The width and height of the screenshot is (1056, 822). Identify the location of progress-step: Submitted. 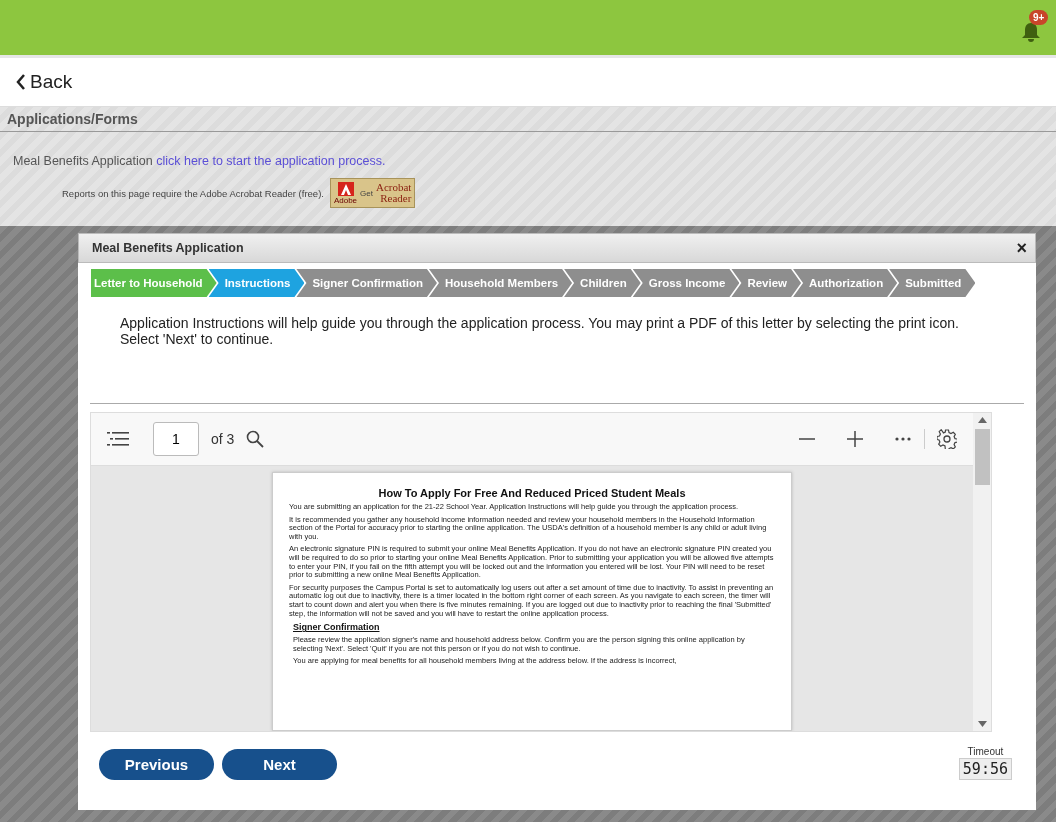
(932, 283).